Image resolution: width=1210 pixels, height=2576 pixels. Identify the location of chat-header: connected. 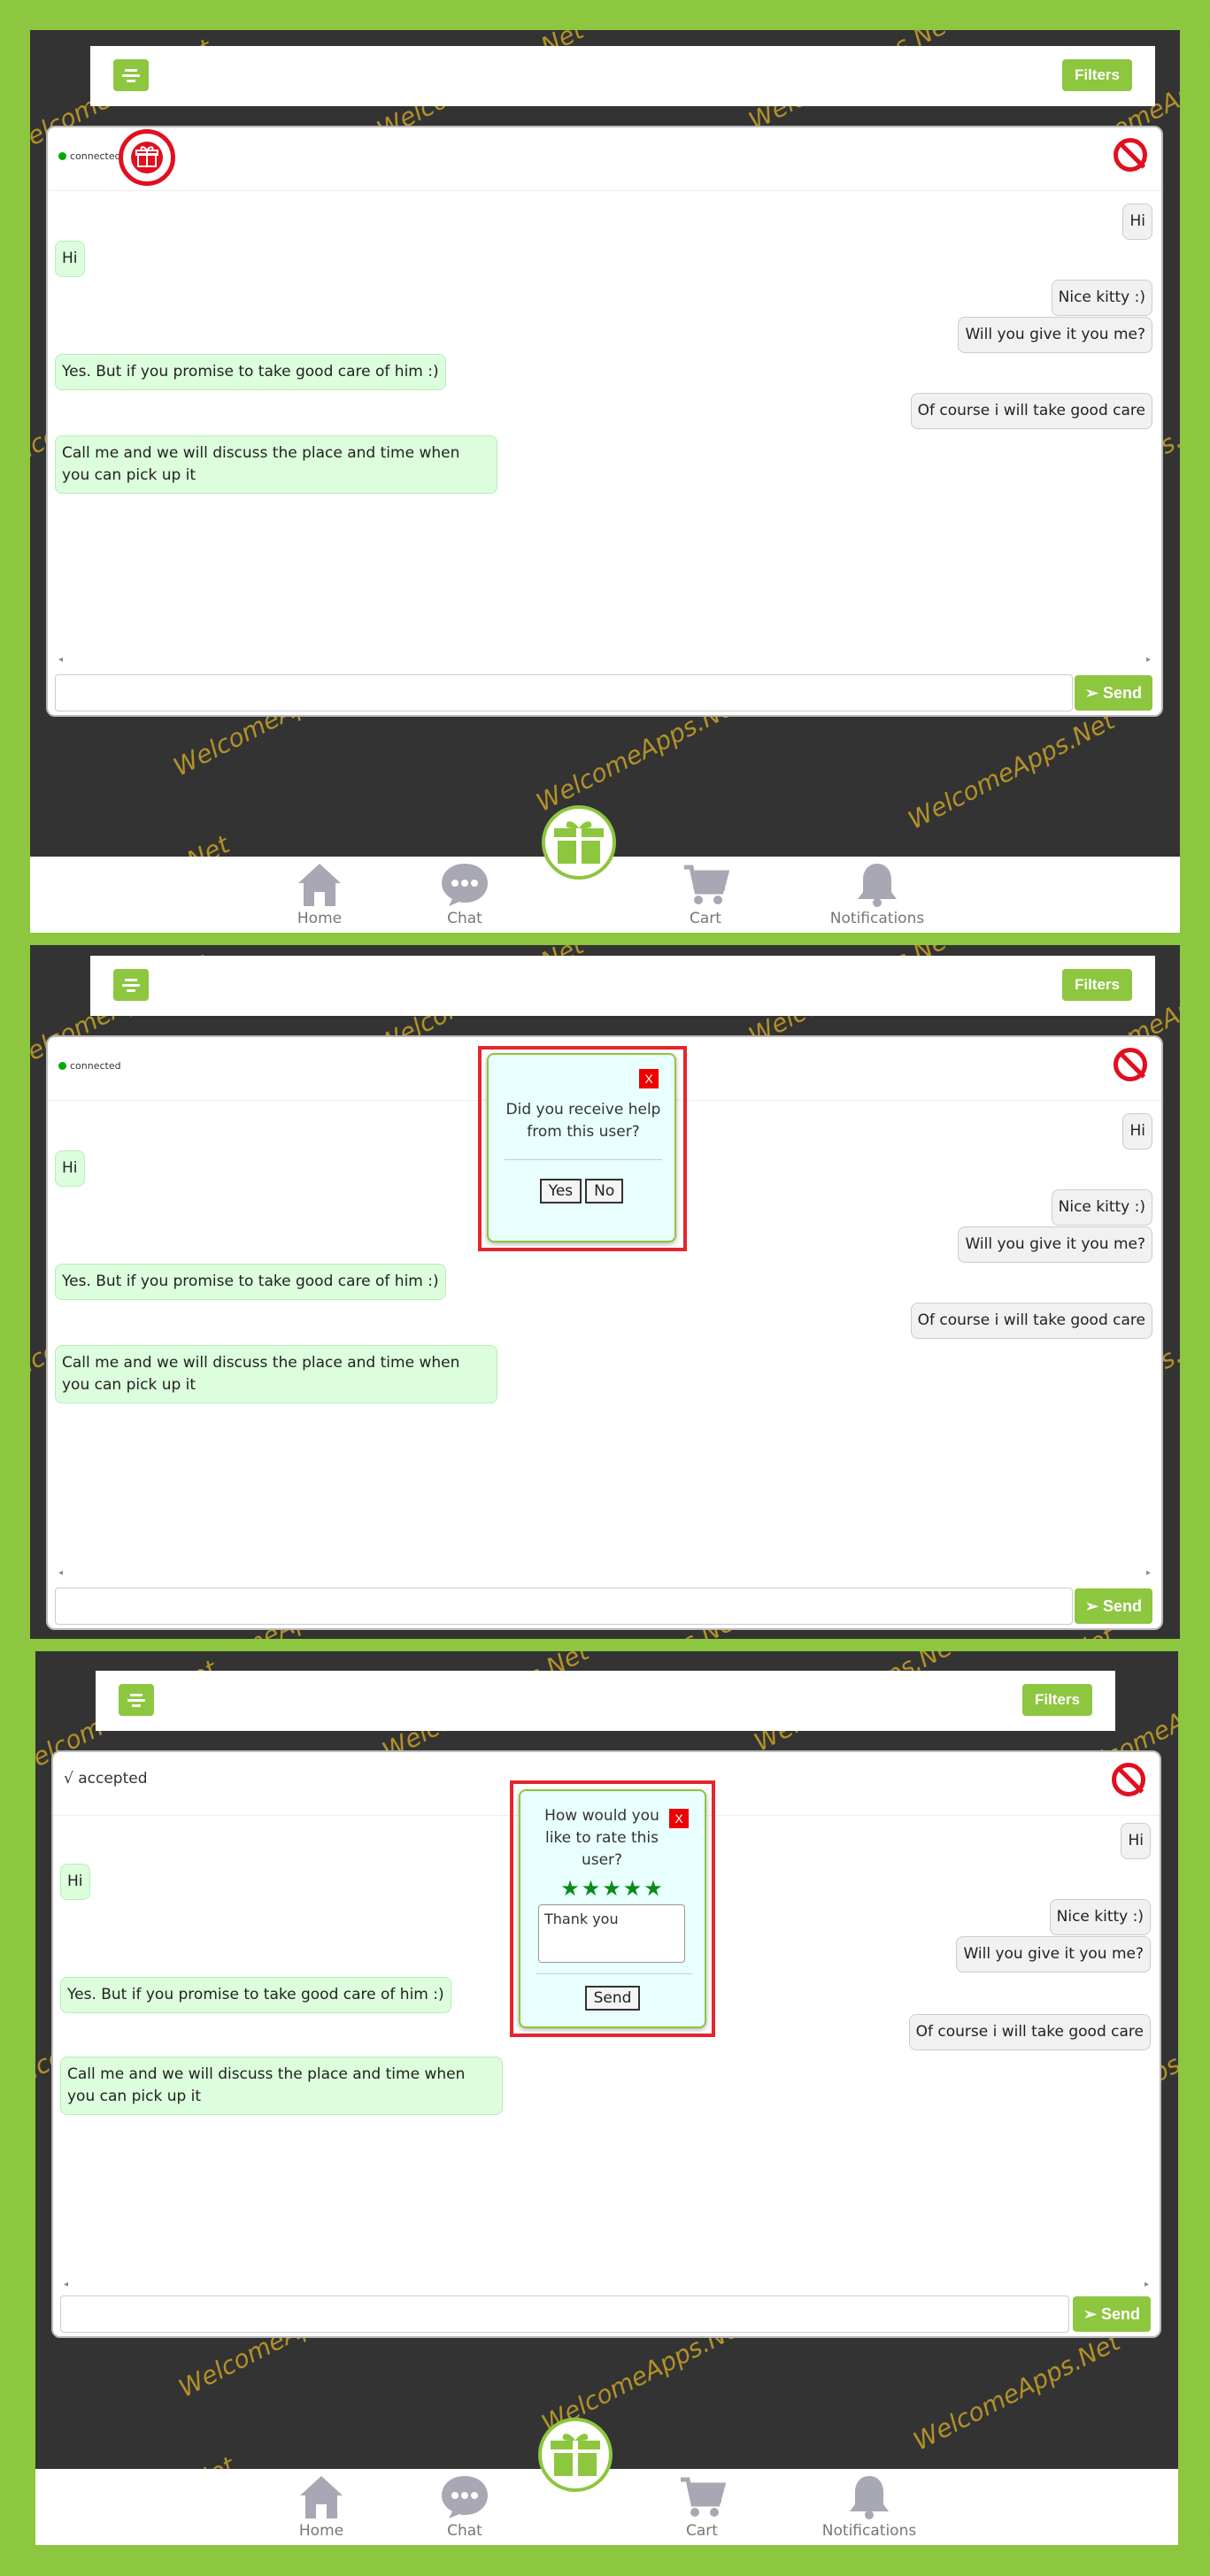
(605, 159).